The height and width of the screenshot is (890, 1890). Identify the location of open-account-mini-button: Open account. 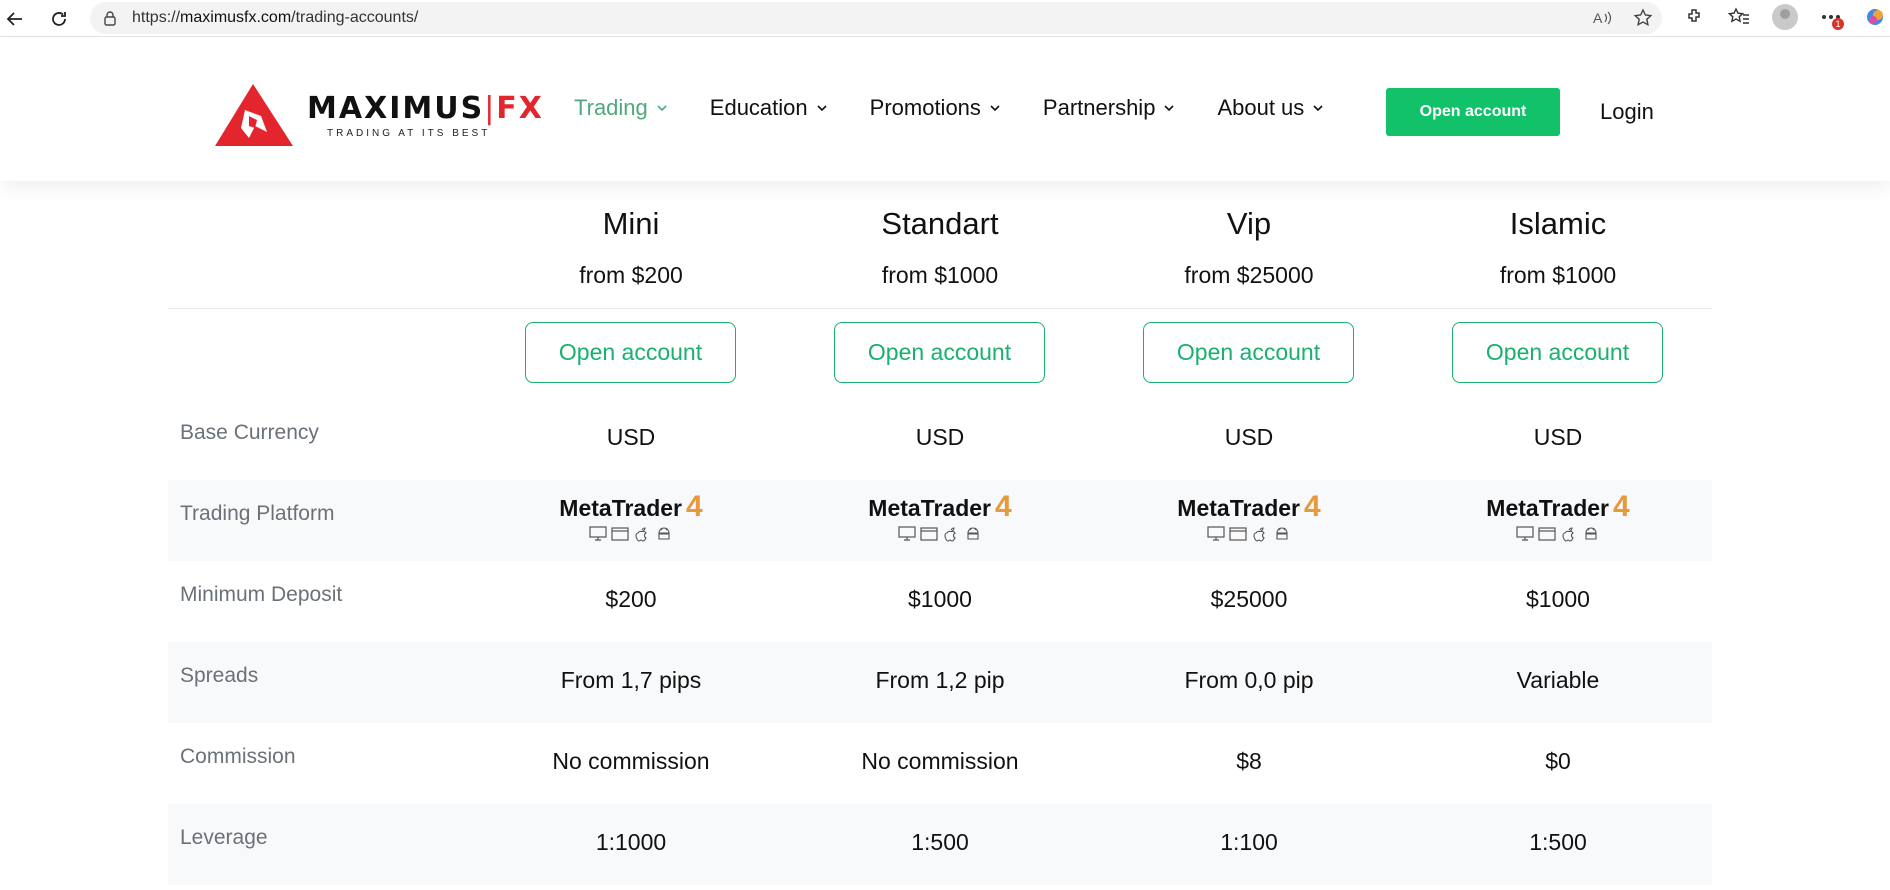
(630, 352).